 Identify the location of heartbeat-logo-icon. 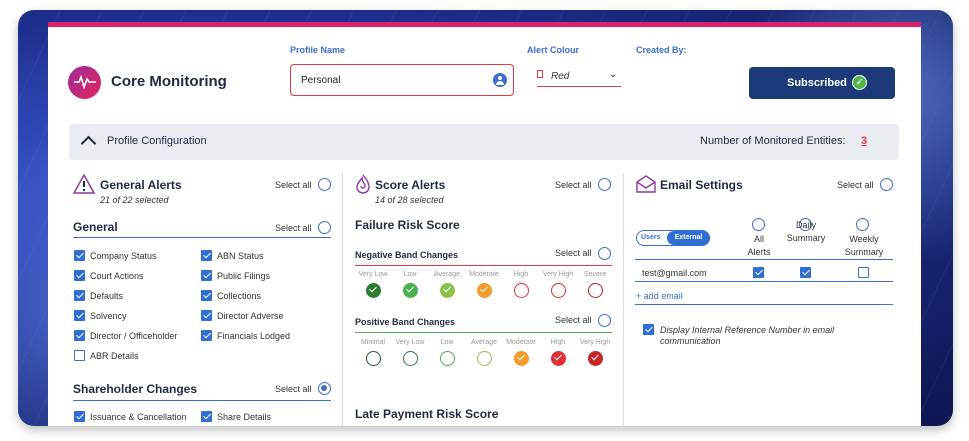
(84, 82).